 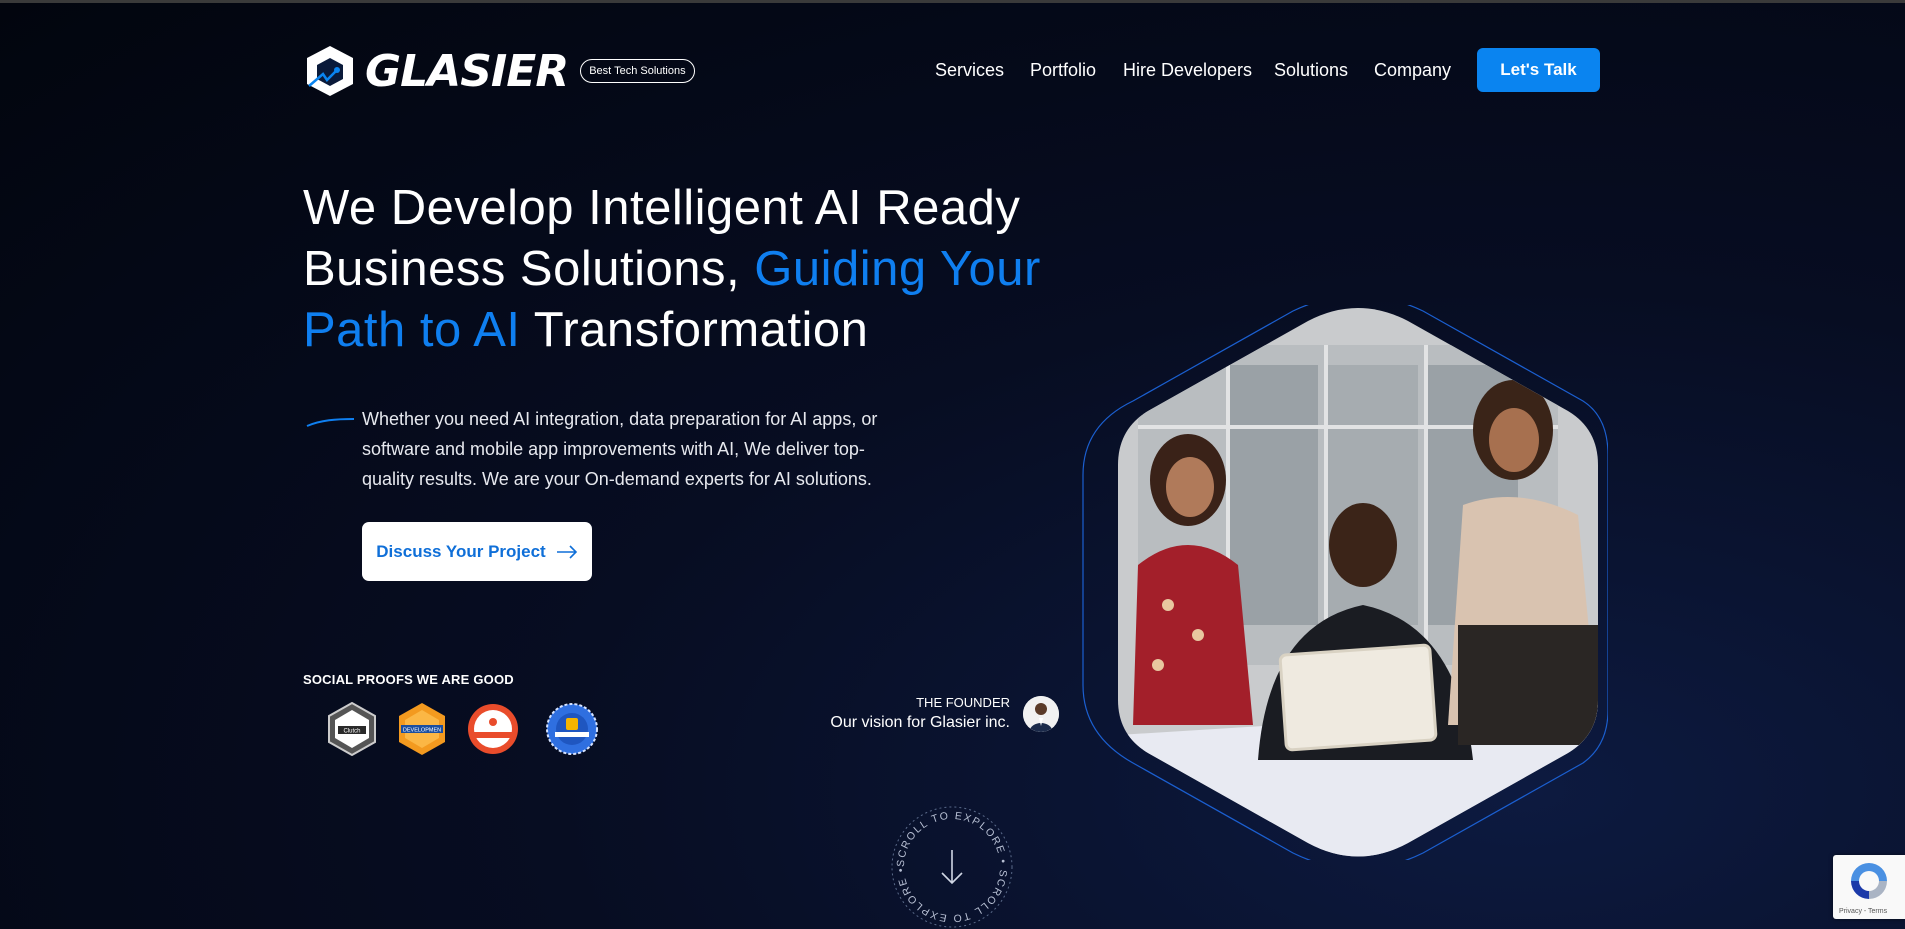 I want to click on founder-photo-icon, so click(x=1041, y=714).